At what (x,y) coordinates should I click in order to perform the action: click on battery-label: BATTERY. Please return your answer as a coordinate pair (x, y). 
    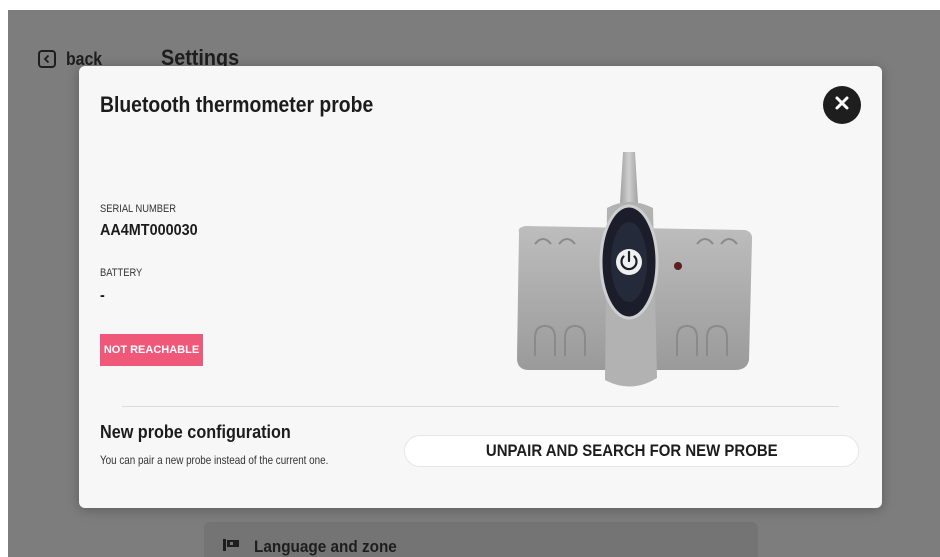
    Looking at the image, I should click on (121, 273).